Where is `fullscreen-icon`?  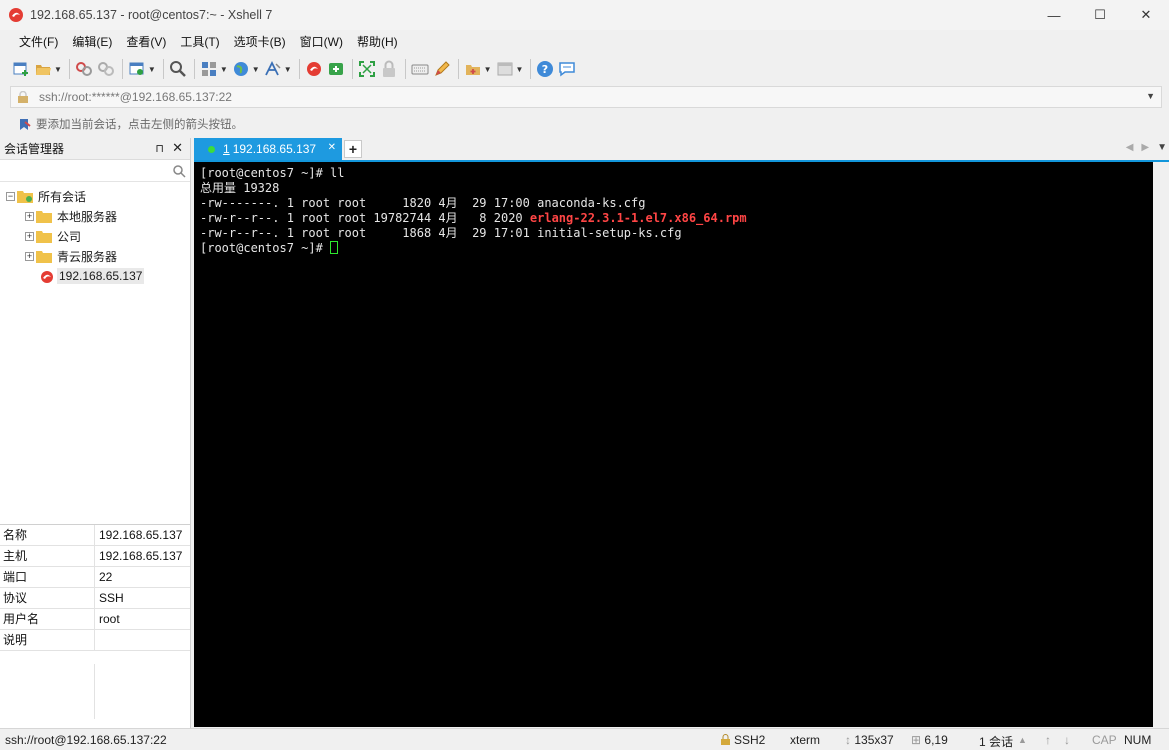
fullscreen-icon is located at coordinates (366, 69).